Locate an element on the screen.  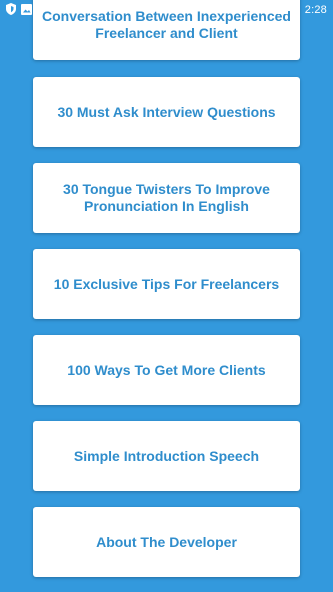
status-bar-left is located at coordinates (19, 11).